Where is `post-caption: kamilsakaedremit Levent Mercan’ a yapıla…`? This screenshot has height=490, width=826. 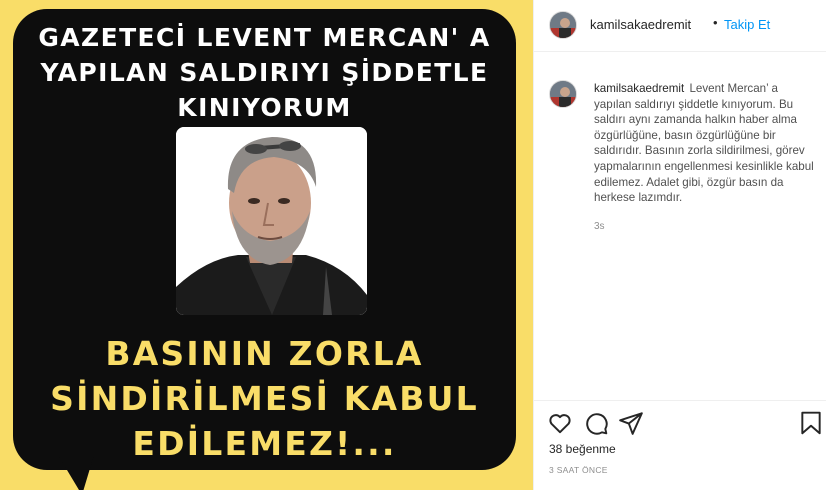 post-caption: kamilsakaedremit Levent Mercan’ a yapıla… is located at coordinates (705, 143).